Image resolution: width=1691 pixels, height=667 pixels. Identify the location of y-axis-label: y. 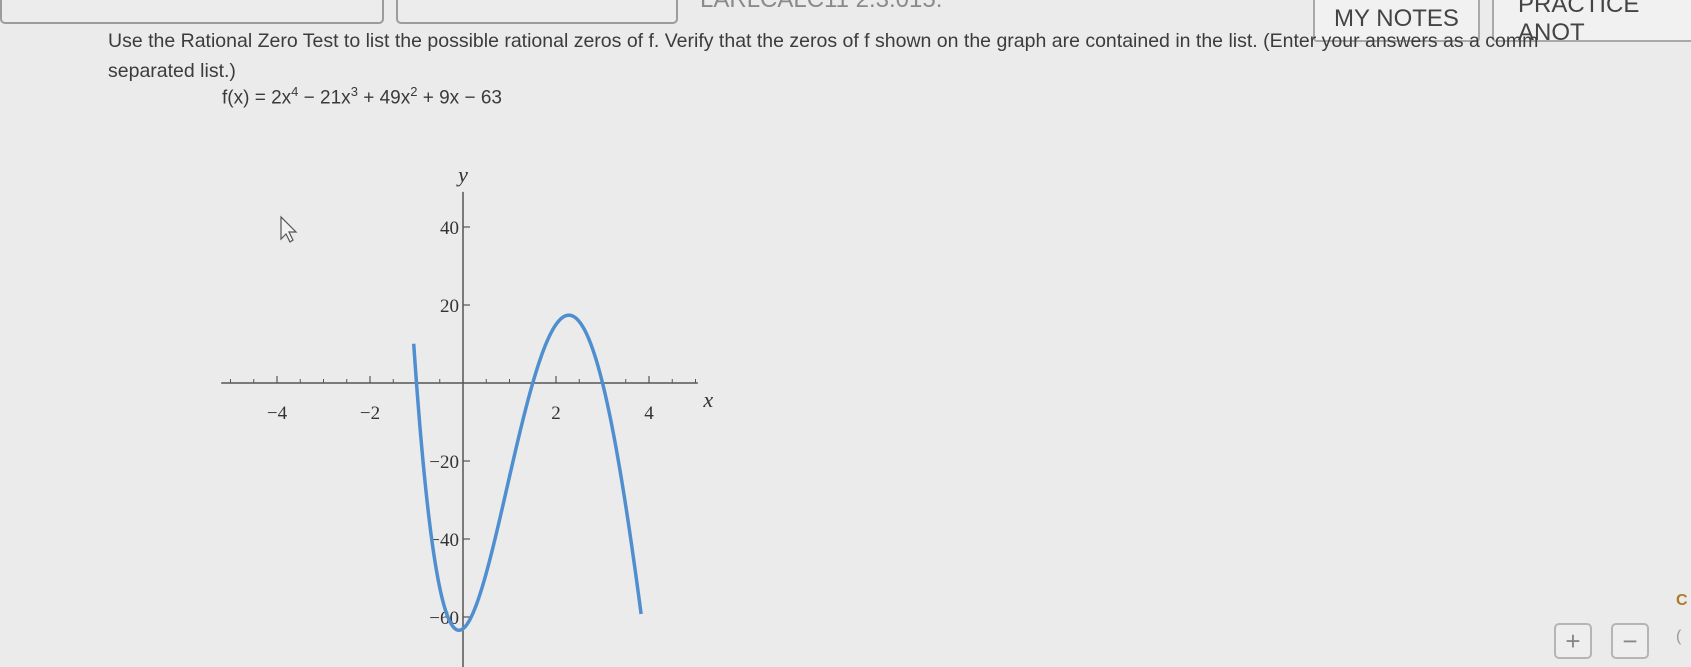
(462, 174).